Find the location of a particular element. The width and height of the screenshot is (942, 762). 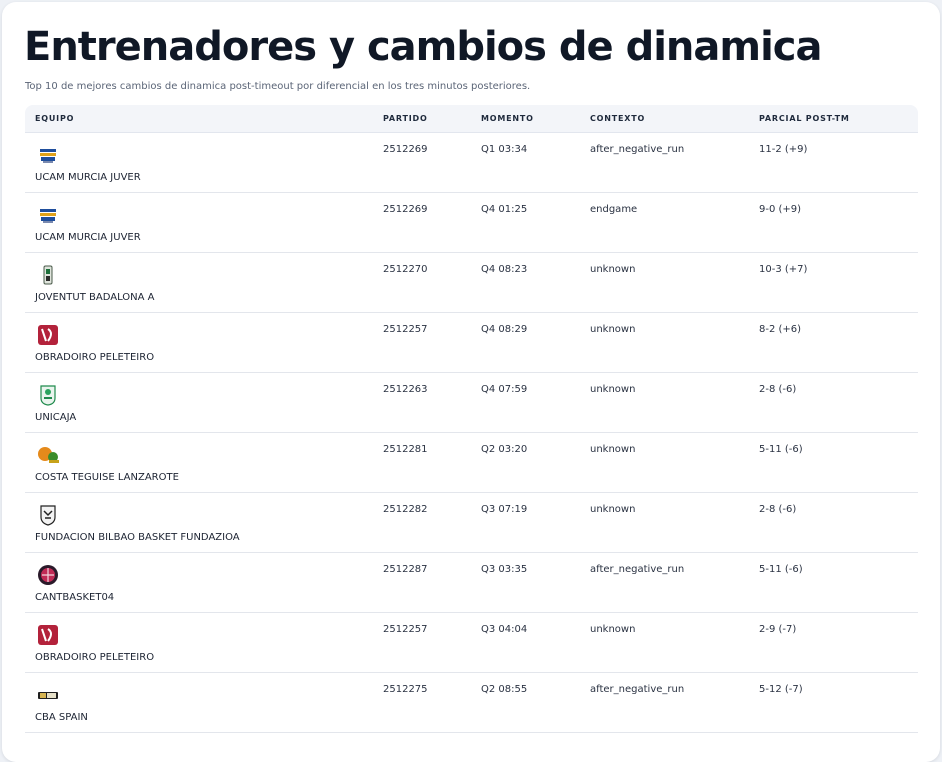

partido-cell: 2512281 is located at coordinates (405, 449).